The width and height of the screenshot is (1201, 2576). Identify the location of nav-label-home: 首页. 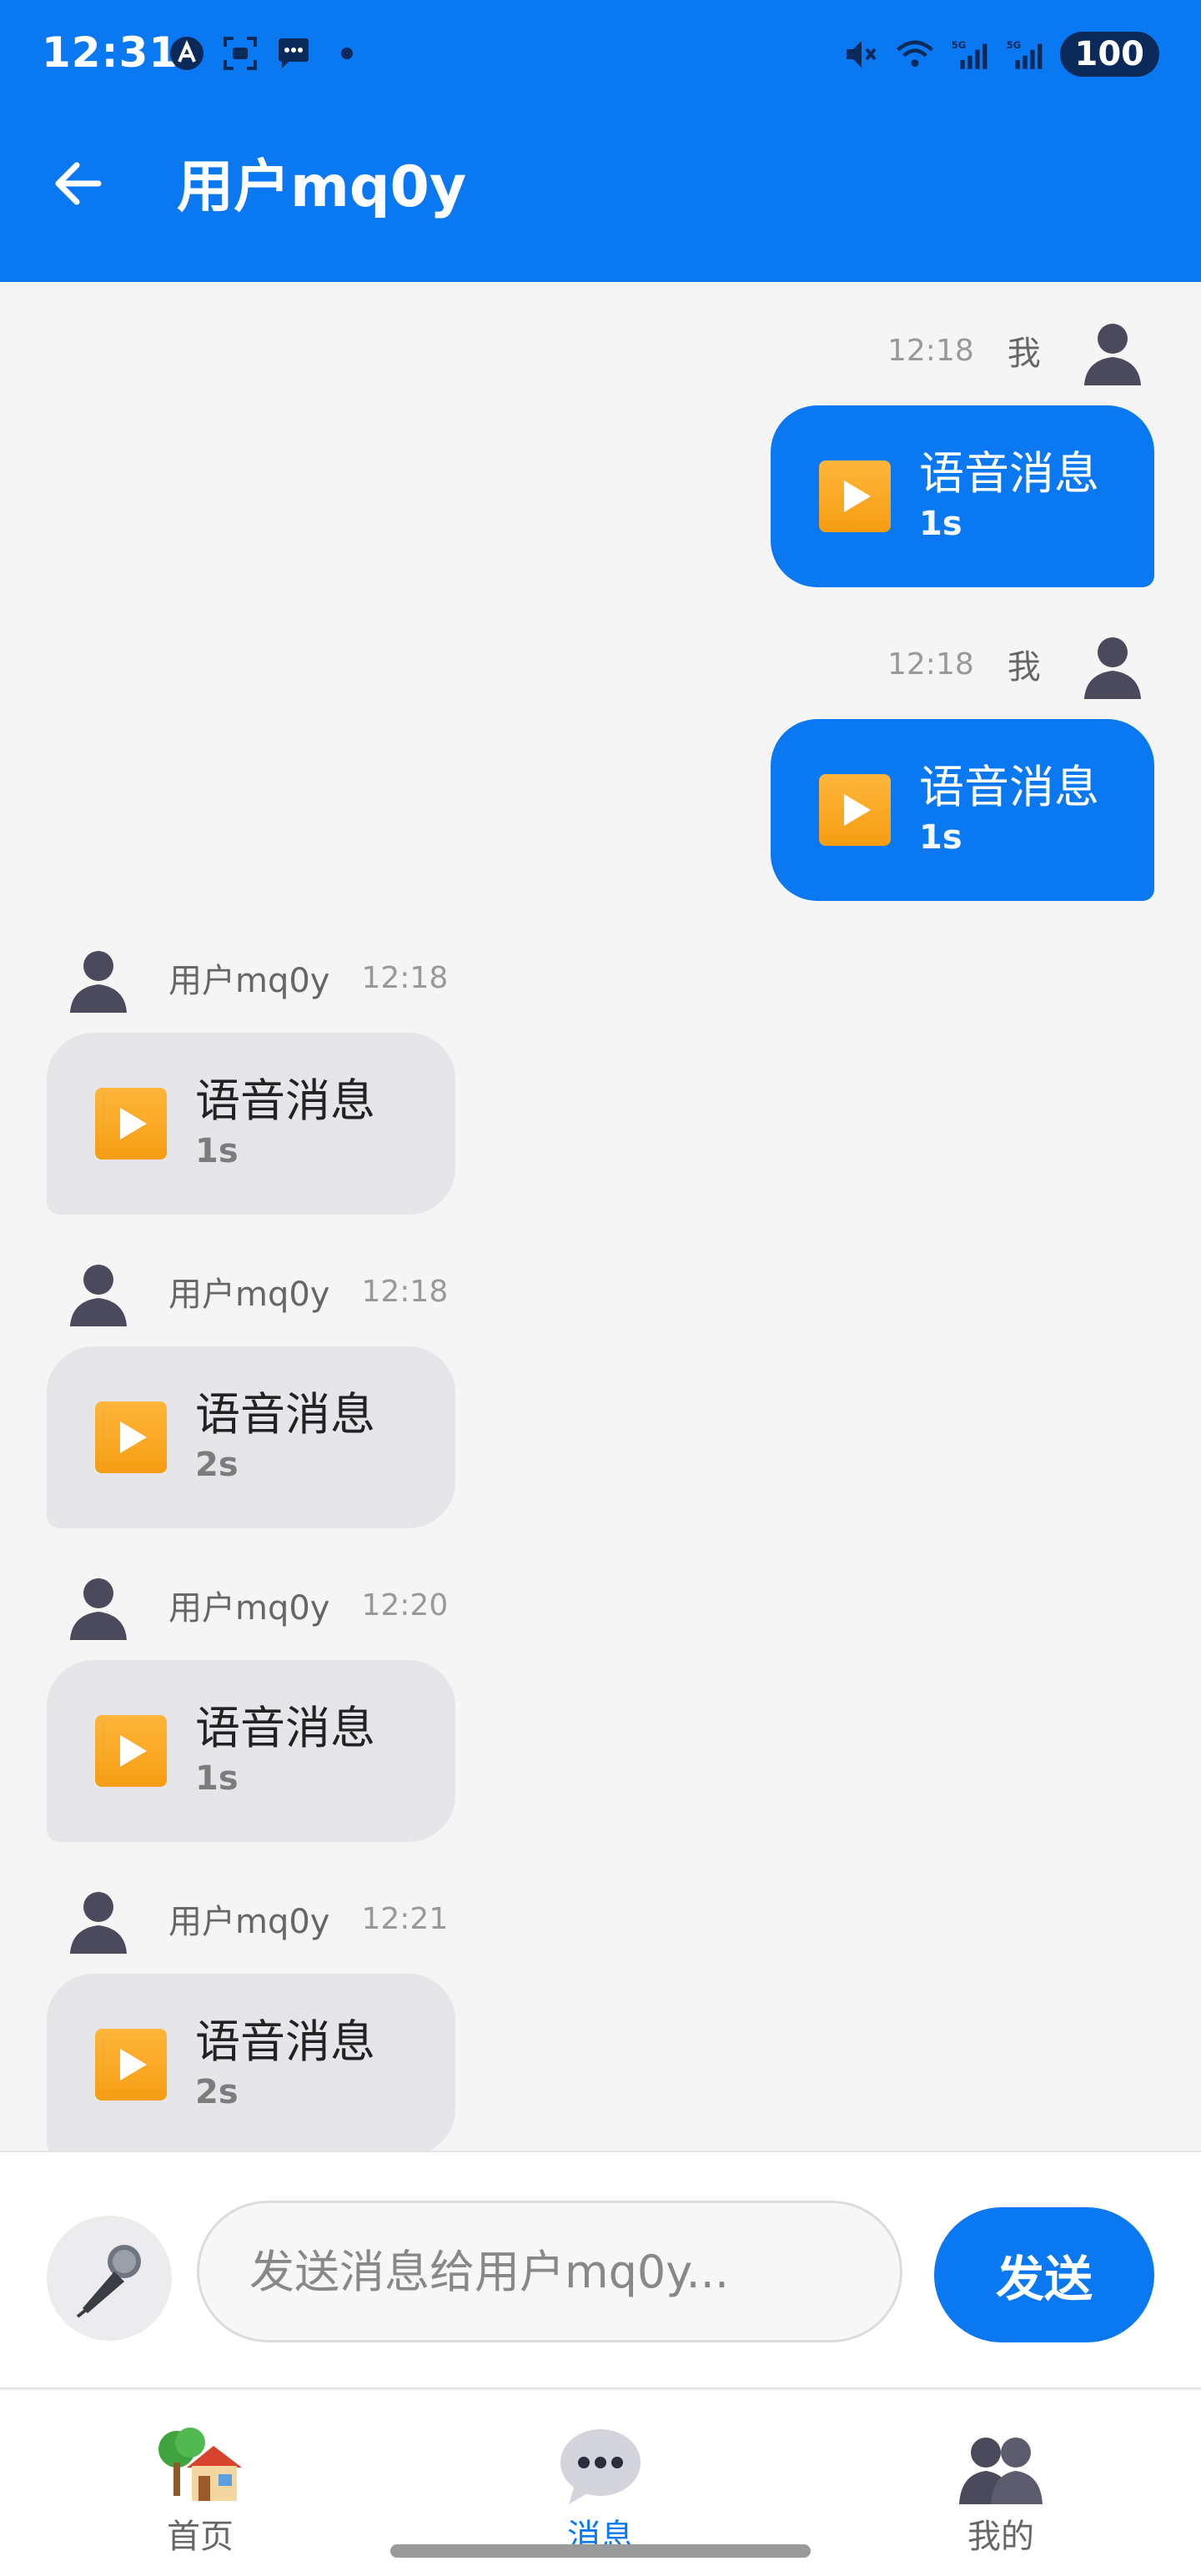
(201, 2537).